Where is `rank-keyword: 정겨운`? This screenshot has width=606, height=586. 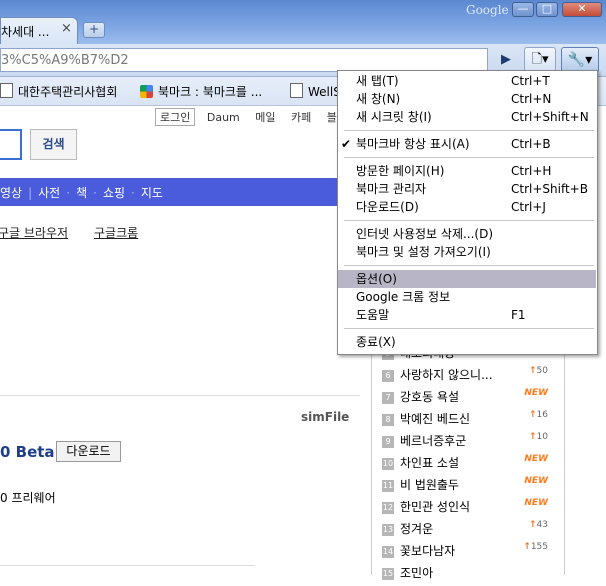 rank-keyword: 정겨운 is located at coordinates (417, 529).